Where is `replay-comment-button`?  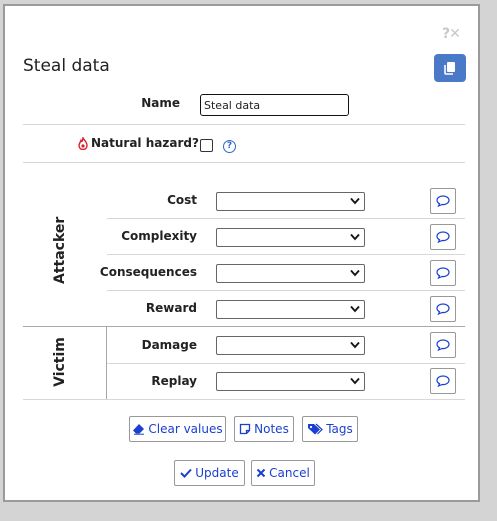 replay-comment-button is located at coordinates (443, 381).